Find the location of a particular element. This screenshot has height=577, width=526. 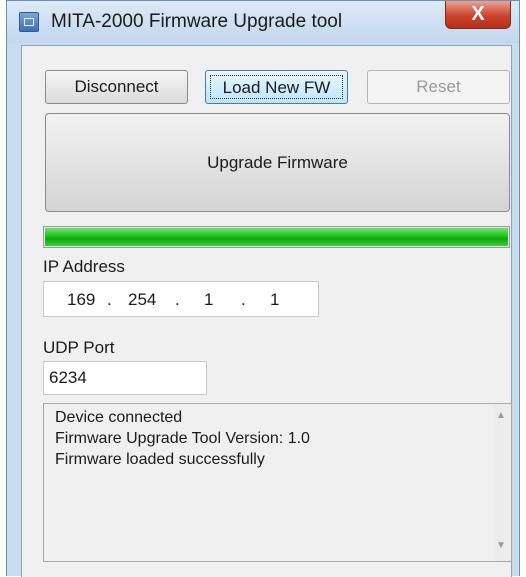

load-new-fw-label: Load New FW is located at coordinates (276, 87).